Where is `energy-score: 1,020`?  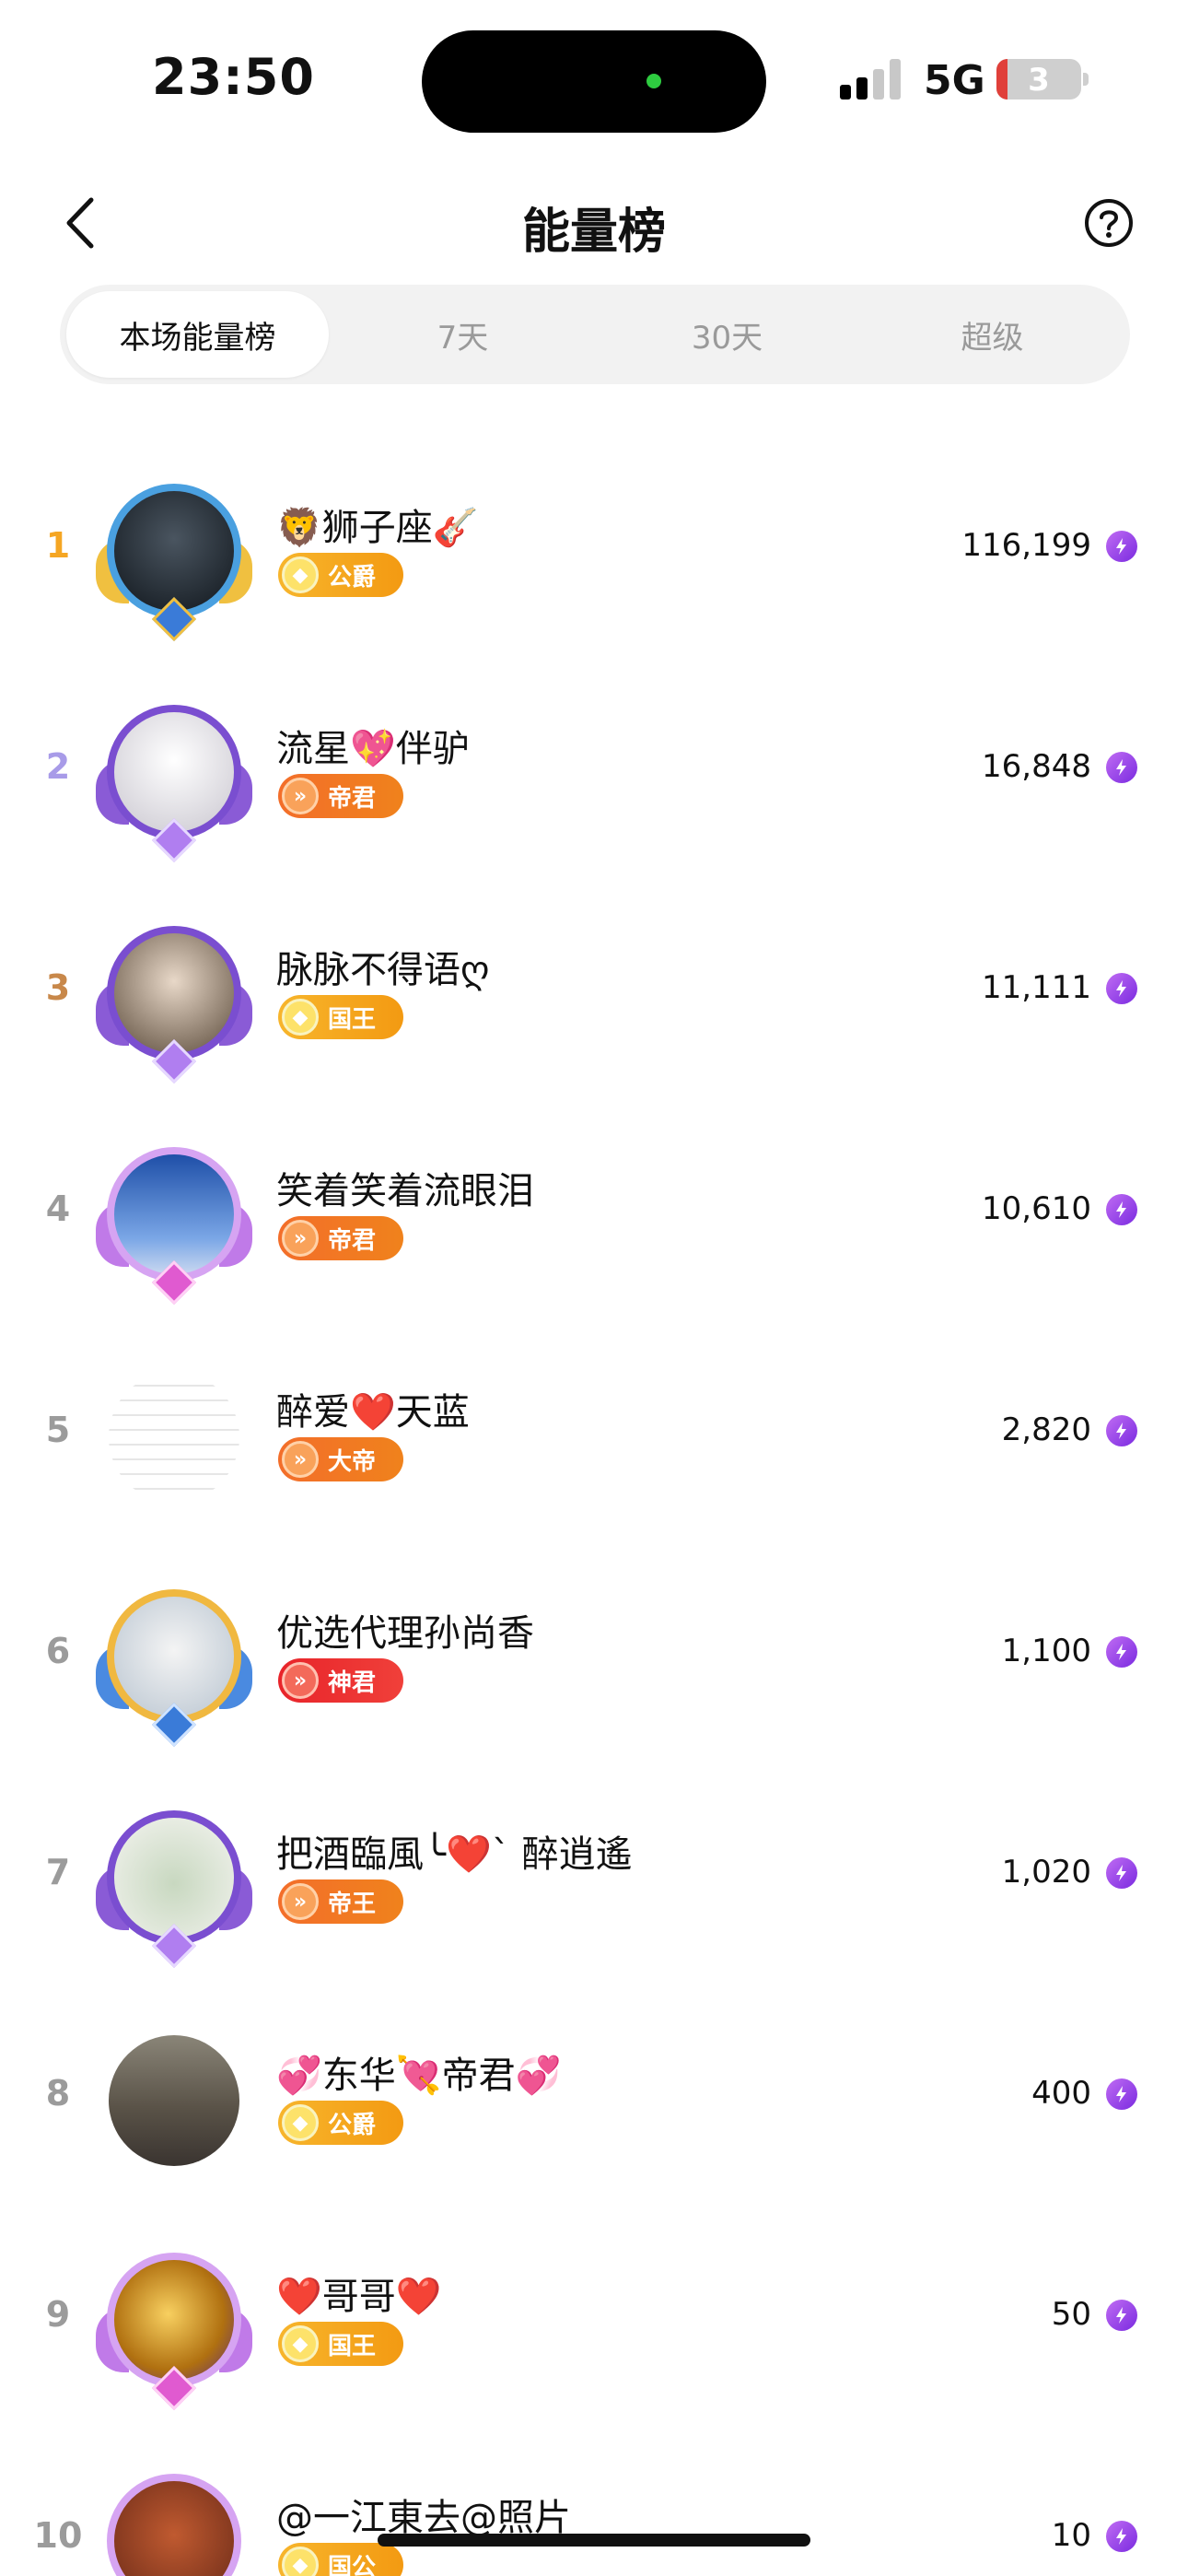
energy-score: 1,020 is located at coordinates (1046, 1872).